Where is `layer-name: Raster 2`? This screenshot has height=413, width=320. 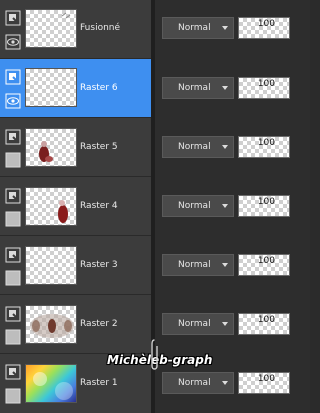
layer-name: Raster 2 is located at coordinates (99, 324).